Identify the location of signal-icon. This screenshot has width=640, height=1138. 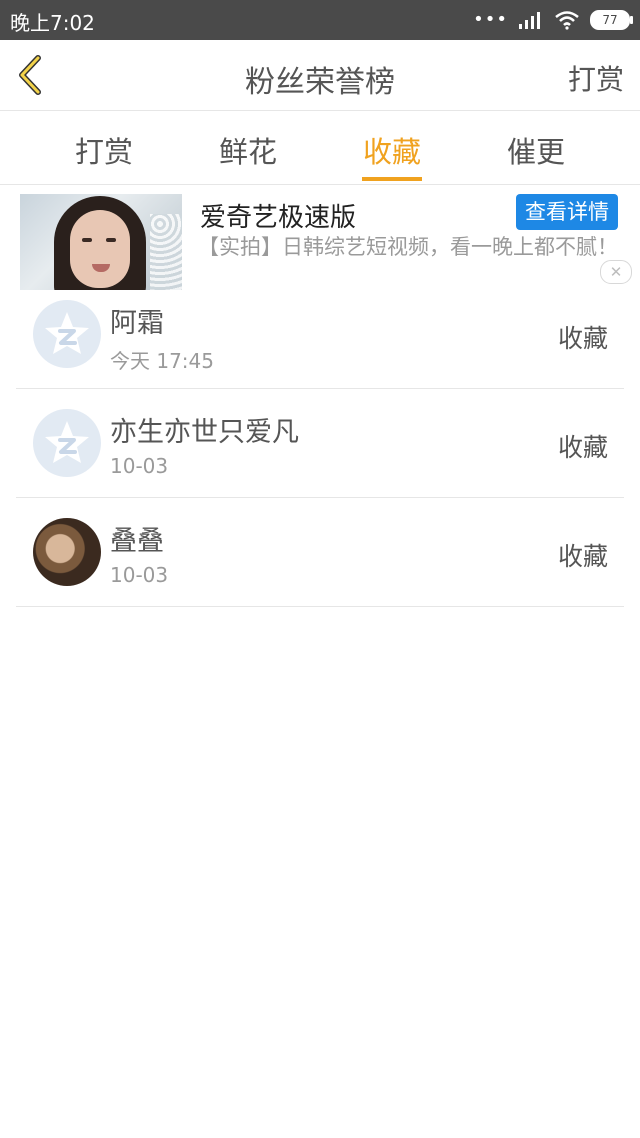
(529, 20).